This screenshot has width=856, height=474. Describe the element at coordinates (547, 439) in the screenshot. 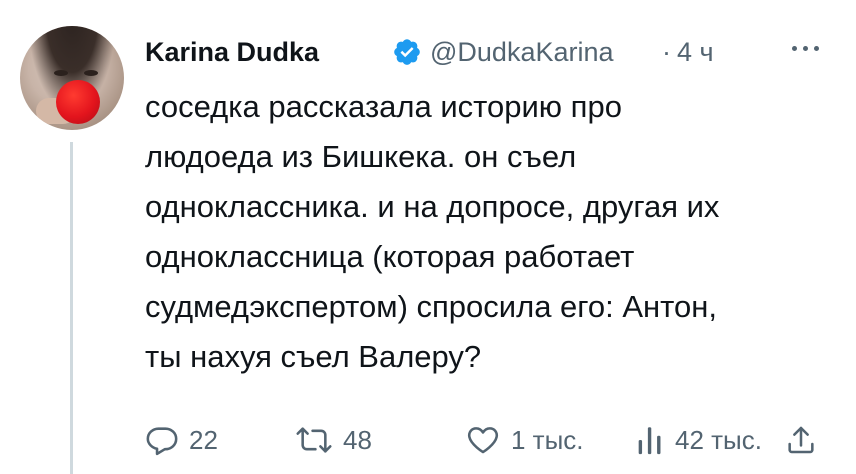

I see `like-count: 1 тыс.` at that location.